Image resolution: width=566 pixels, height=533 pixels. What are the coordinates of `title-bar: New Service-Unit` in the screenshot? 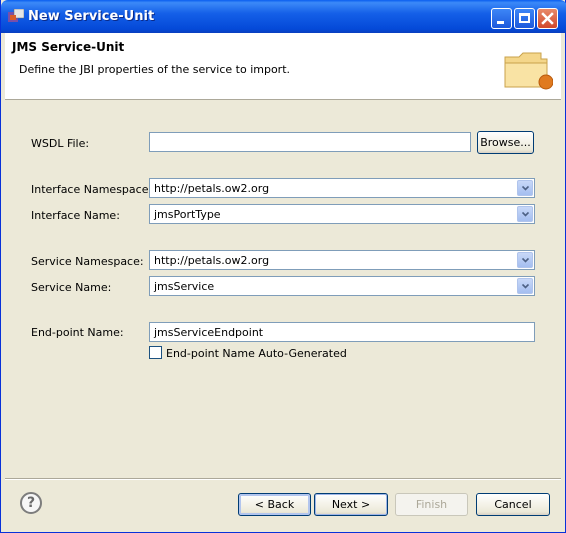 It's located at (283, 16).